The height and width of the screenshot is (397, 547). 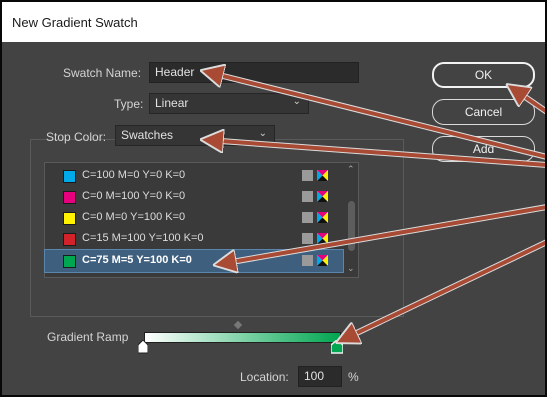 What do you see at coordinates (229, 103) in the screenshot?
I see `type-select: Linear ⌄` at bounding box center [229, 103].